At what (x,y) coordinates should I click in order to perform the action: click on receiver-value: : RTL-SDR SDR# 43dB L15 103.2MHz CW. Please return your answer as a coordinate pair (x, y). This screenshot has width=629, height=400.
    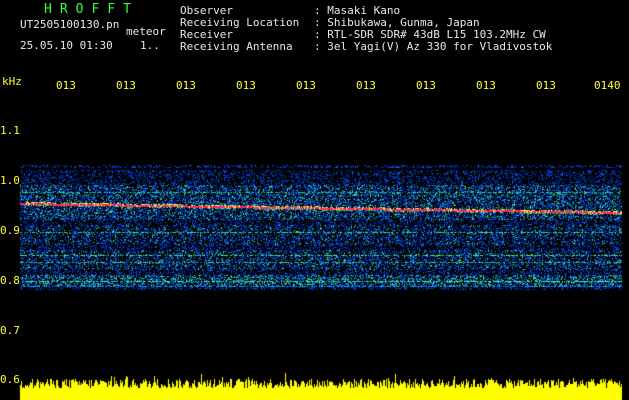
    Looking at the image, I should click on (430, 34).